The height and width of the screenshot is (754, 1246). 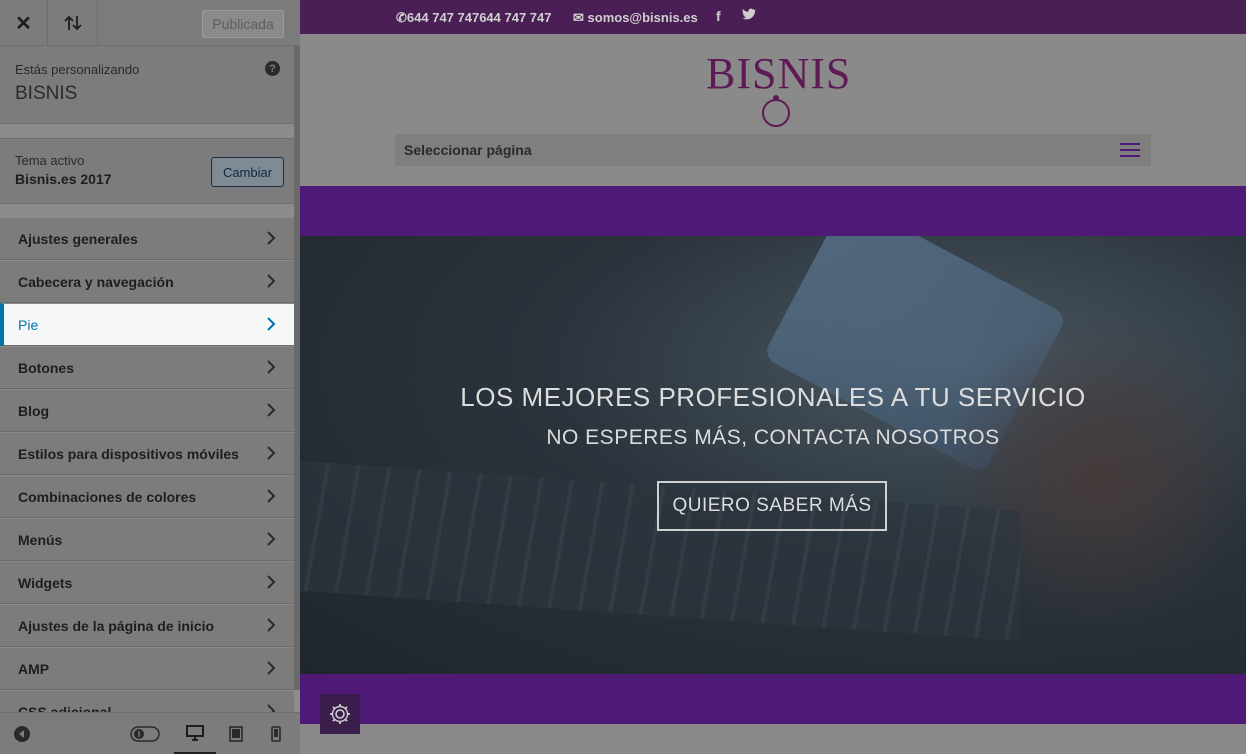 What do you see at coordinates (116, 626) in the screenshot?
I see `panel-label: Ajustes de la página de inicio` at bounding box center [116, 626].